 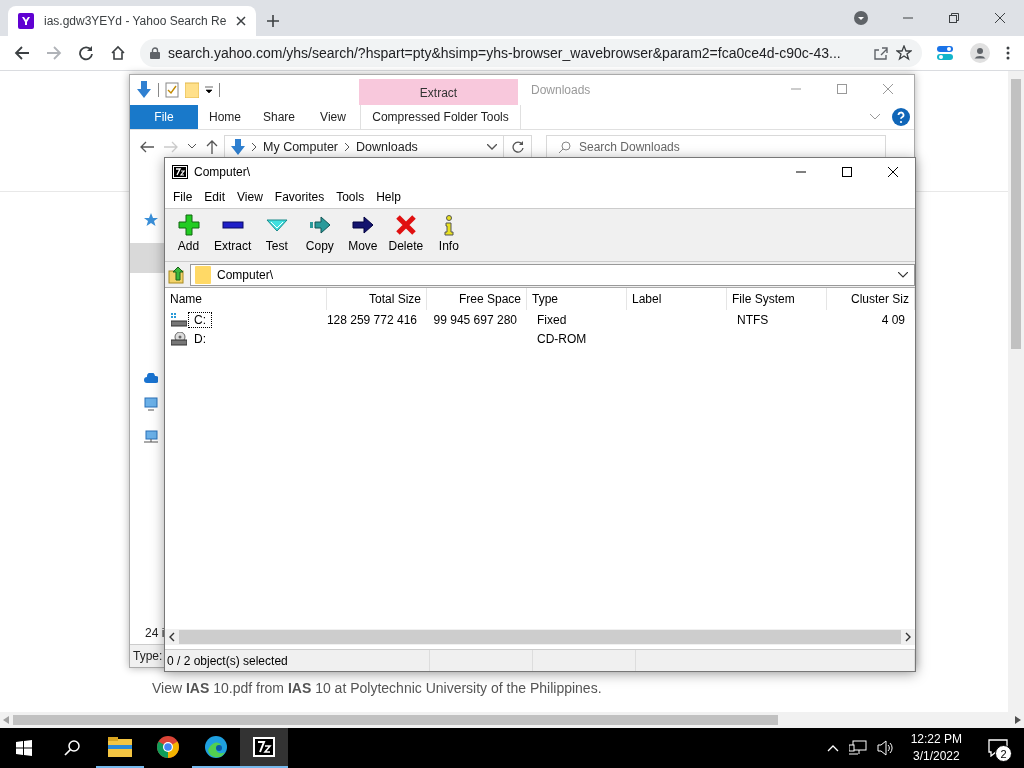 What do you see at coordinates (155, 633) in the screenshot?
I see `item-count: 24 i` at bounding box center [155, 633].